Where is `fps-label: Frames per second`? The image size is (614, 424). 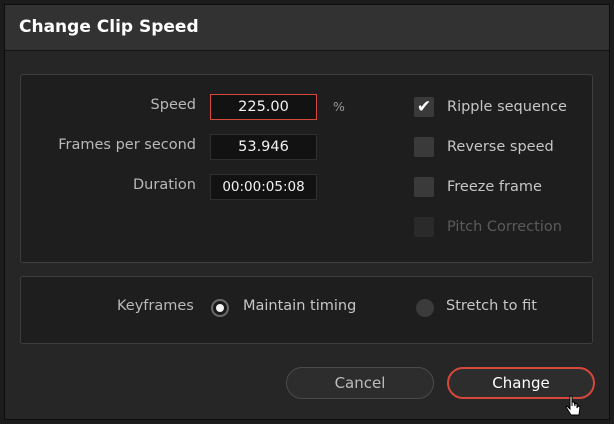
fps-label: Frames per second is located at coordinates (127, 145).